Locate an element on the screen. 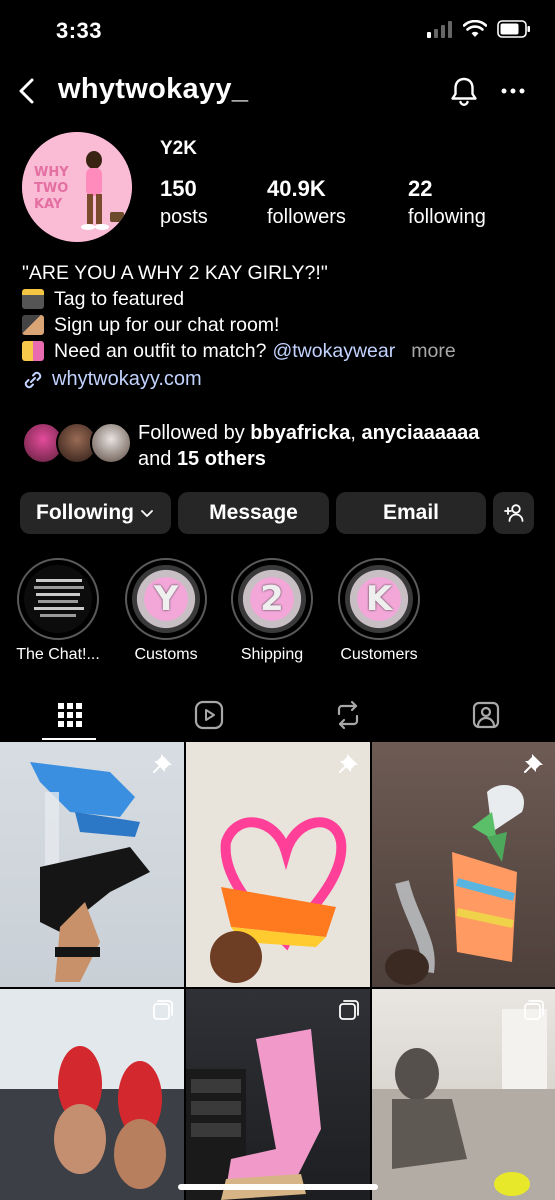  clock: 3:33 is located at coordinates (79, 30).